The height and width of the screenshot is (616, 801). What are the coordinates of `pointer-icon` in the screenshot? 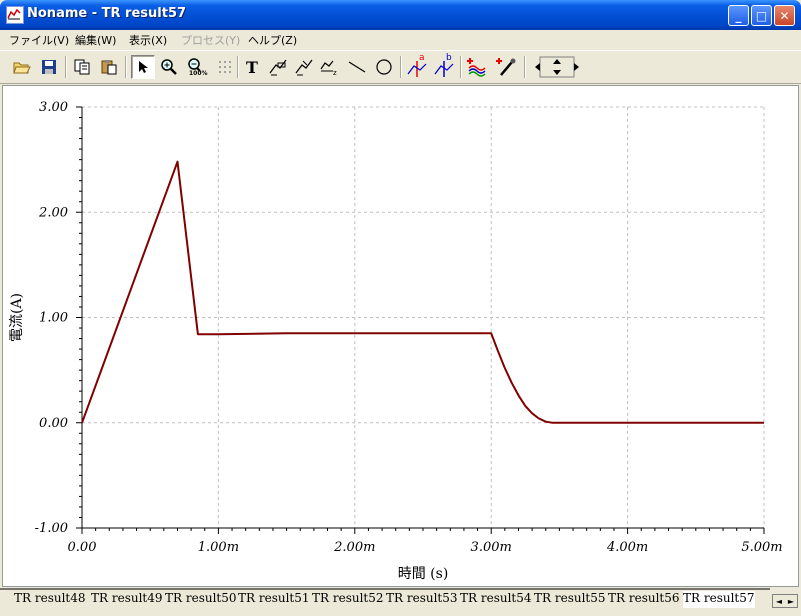 It's located at (143, 67).